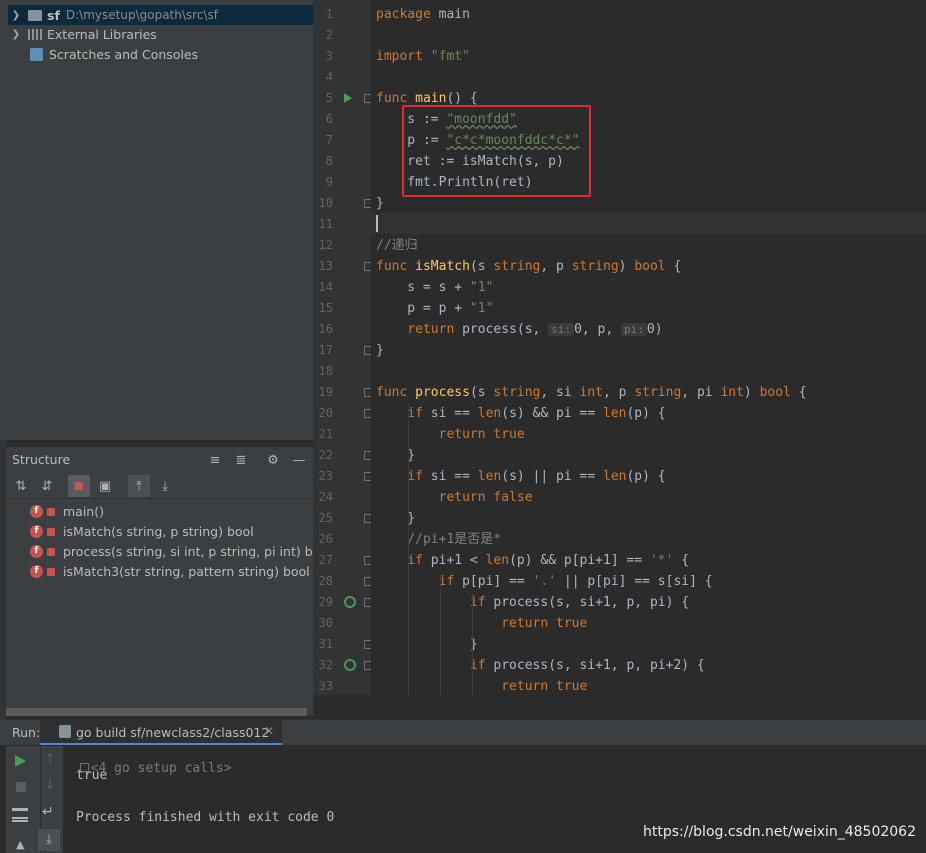 This screenshot has height=853, width=926. I want to click on code-line: return false, so click(454, 497).